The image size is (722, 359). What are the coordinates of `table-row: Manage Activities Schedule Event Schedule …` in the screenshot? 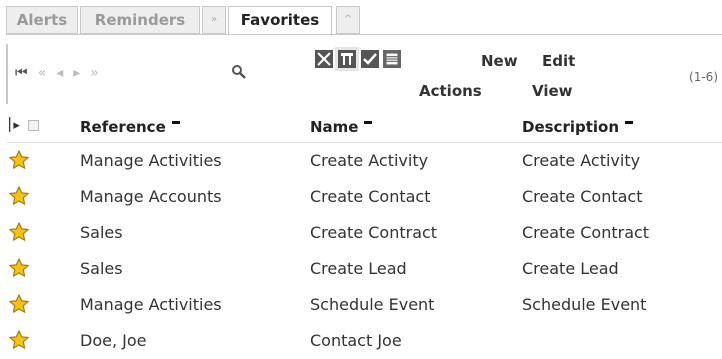 It's located at (364, 305).